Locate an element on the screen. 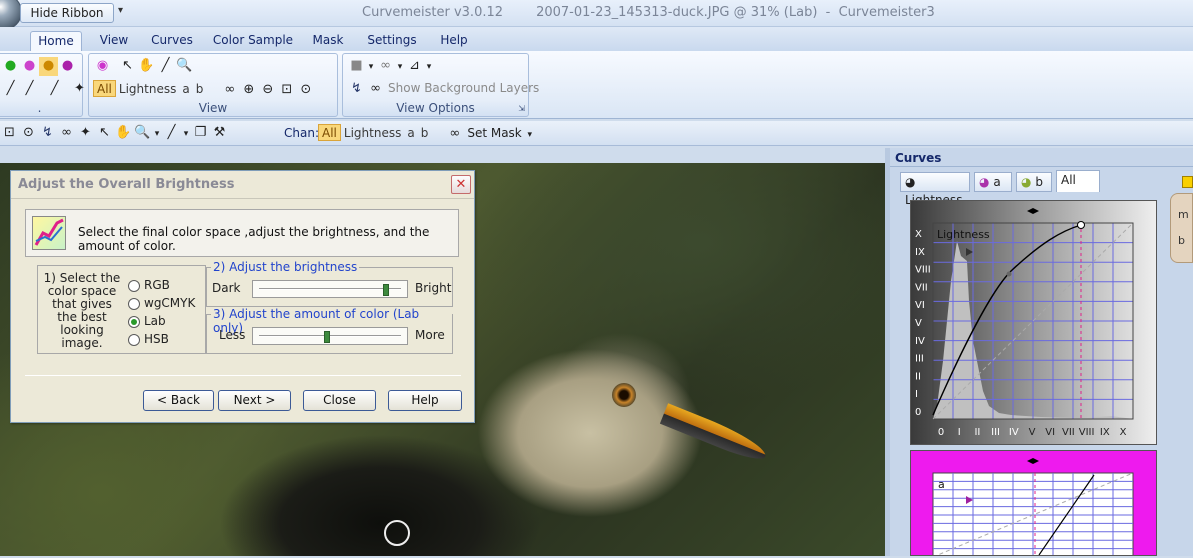  radio-wgcmyk-dot is located at coordinates (134, 304).